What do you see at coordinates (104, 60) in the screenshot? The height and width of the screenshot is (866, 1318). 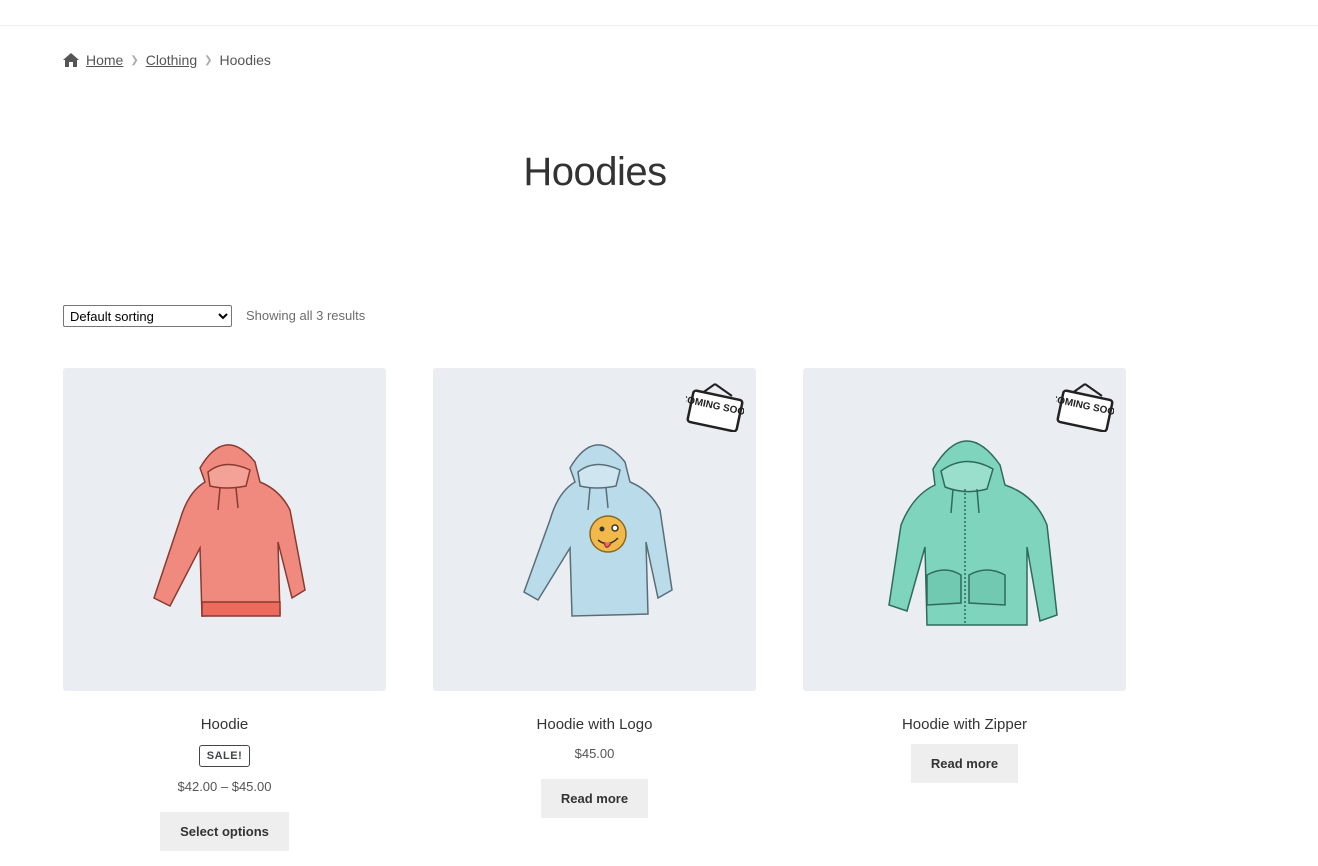 I see `breadcrumb-home-link: Home` at bounding box center [104, 60].